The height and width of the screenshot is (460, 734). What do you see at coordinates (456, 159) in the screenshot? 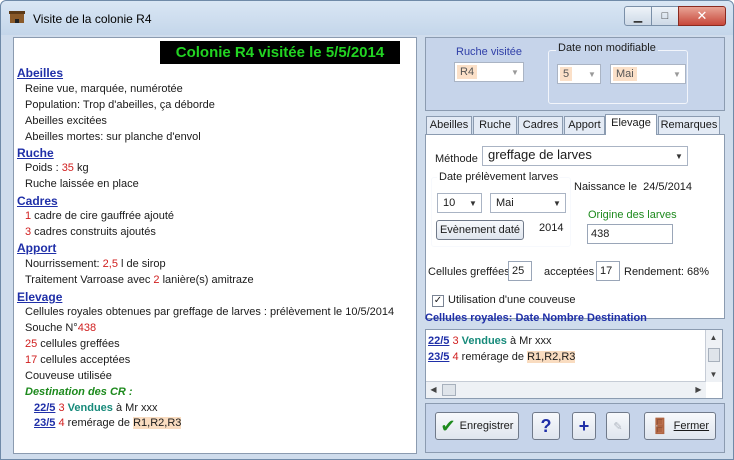
I see `methode-label: Méthode` at bounding box center [456, 159].